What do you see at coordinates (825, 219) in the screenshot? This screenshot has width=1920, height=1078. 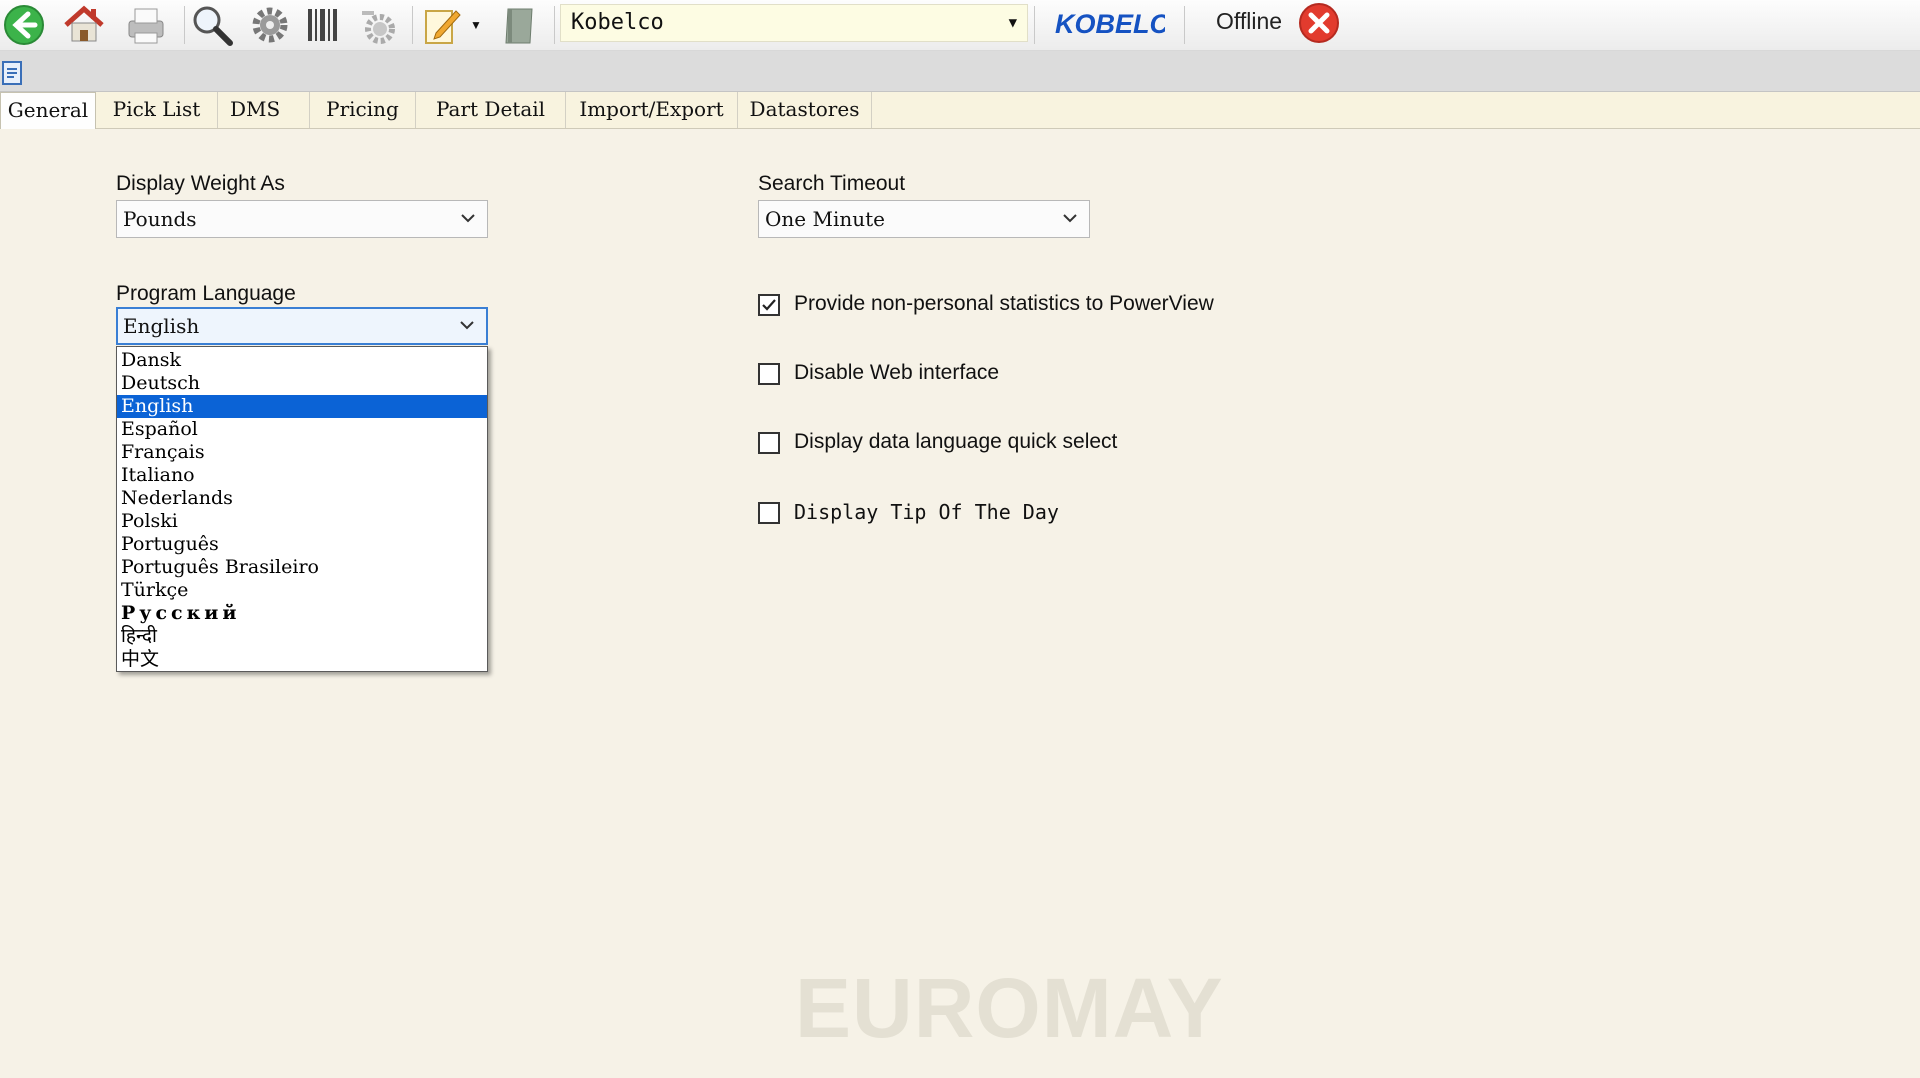 I see `search-timeout-value: One Minute` at bounding box center [825, 219].